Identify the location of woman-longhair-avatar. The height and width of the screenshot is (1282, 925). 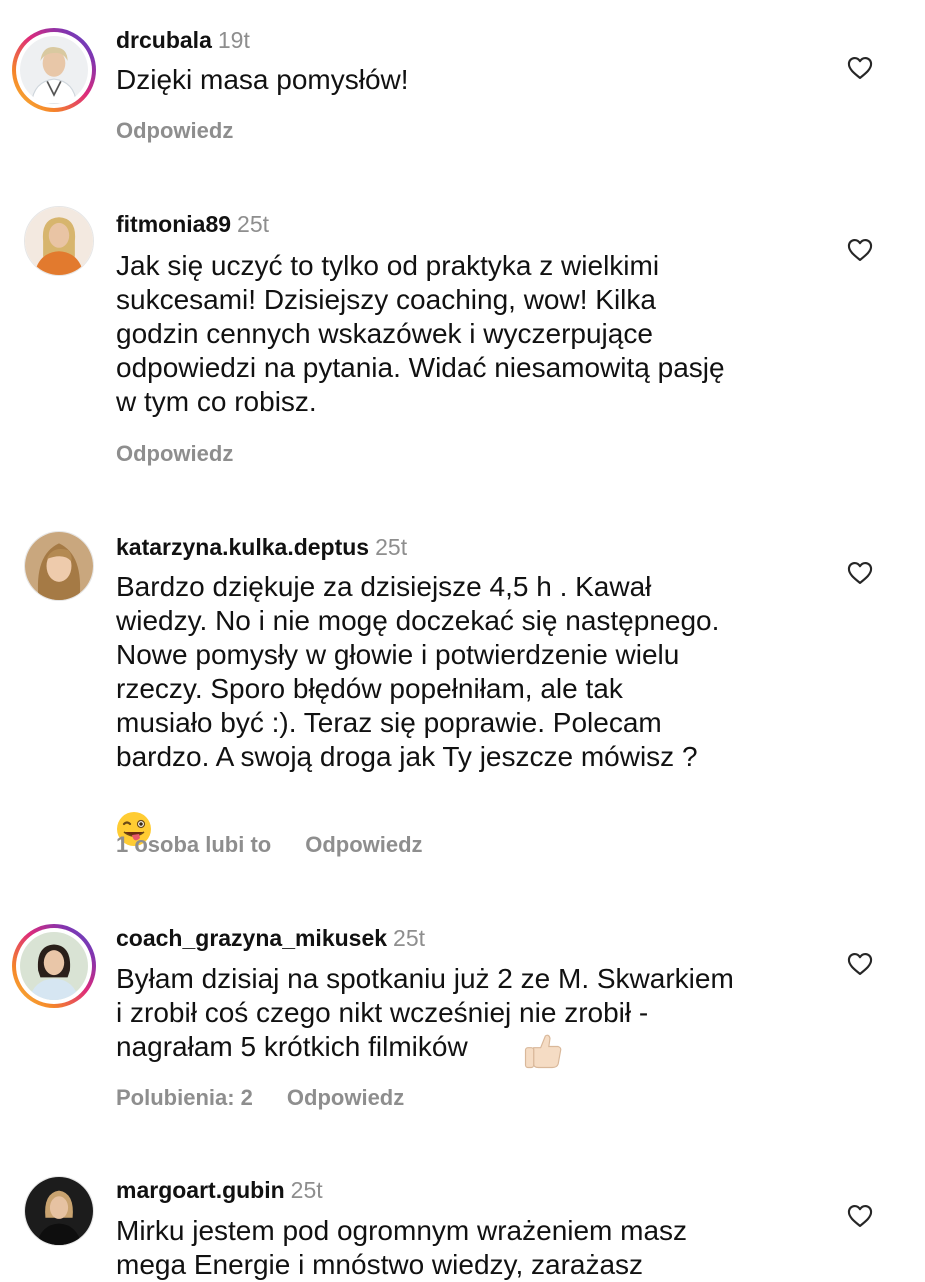
(59, 566).